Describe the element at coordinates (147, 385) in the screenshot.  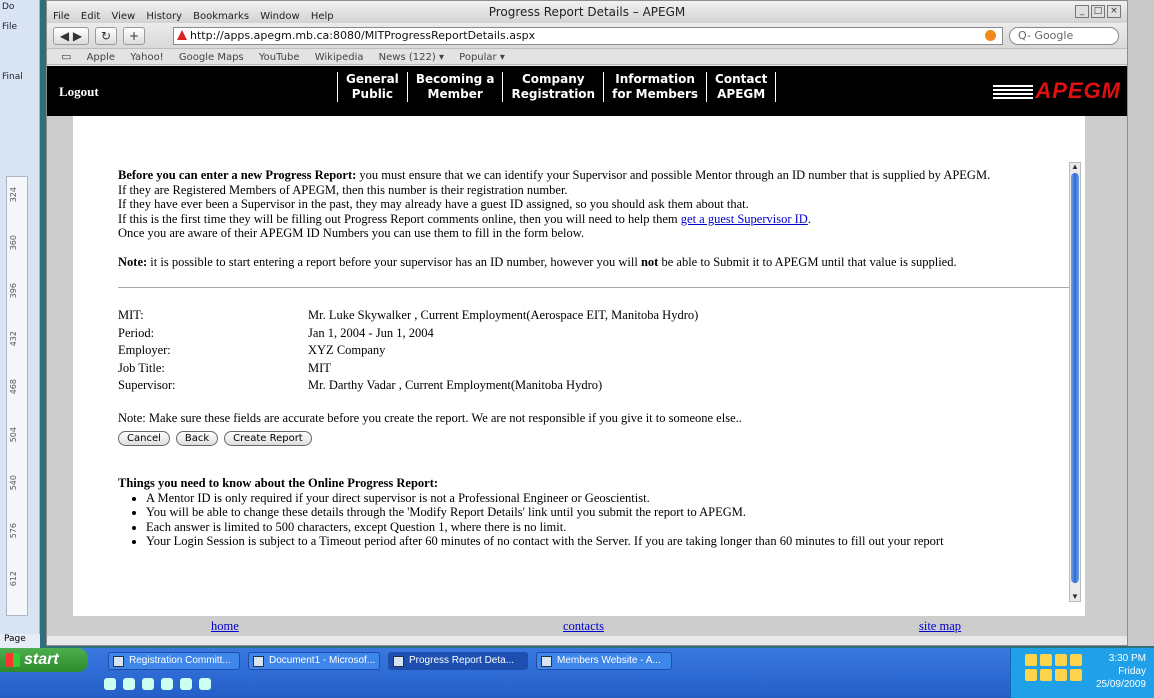
I see `detail-label-supervisor: Supervisor:` at that location.